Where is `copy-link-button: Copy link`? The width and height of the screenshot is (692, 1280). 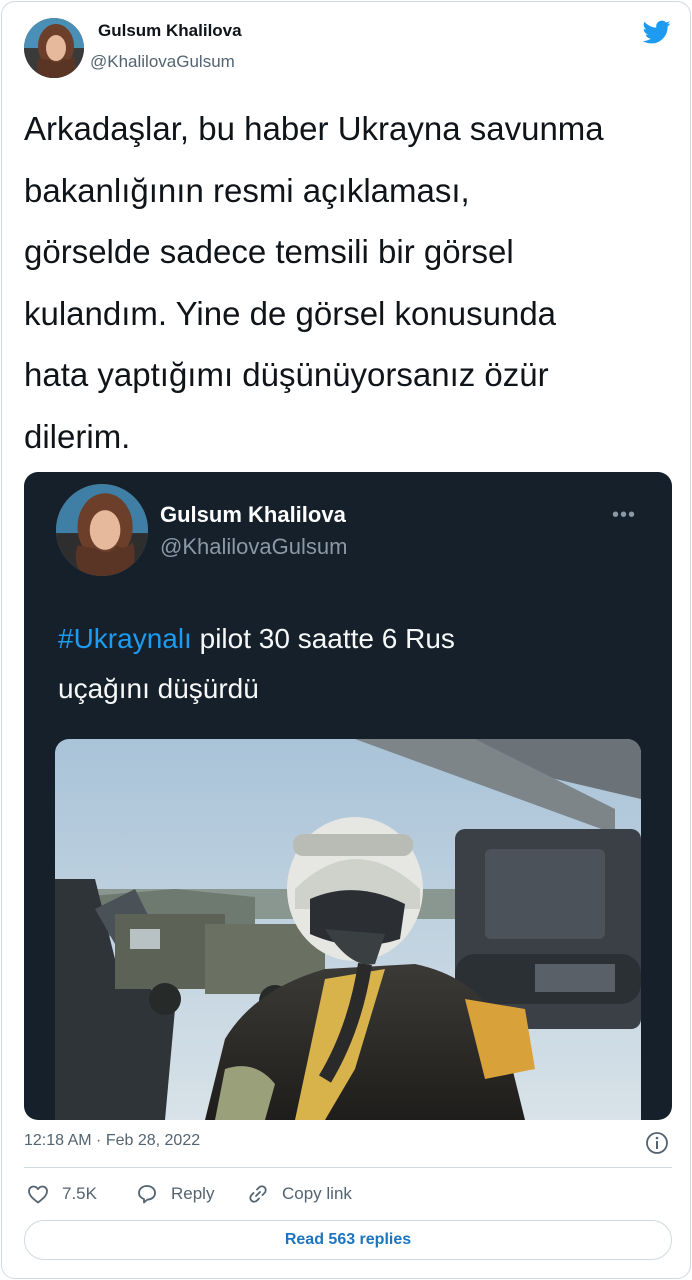
copy-link-button: Copy link is located at coordinates (299, 1194).